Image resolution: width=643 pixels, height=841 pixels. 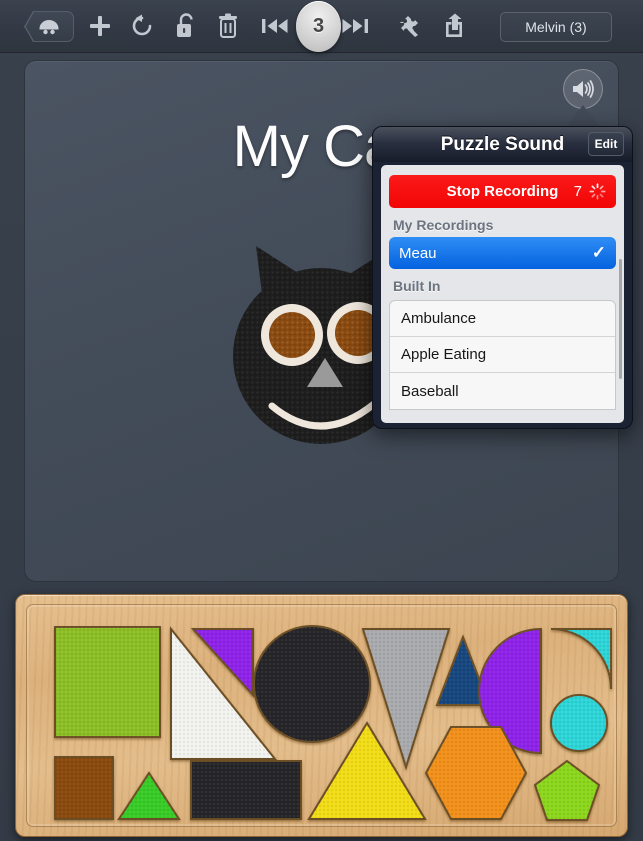 I want to click on user-label: Melvin (3), so click(x=556, y=27).